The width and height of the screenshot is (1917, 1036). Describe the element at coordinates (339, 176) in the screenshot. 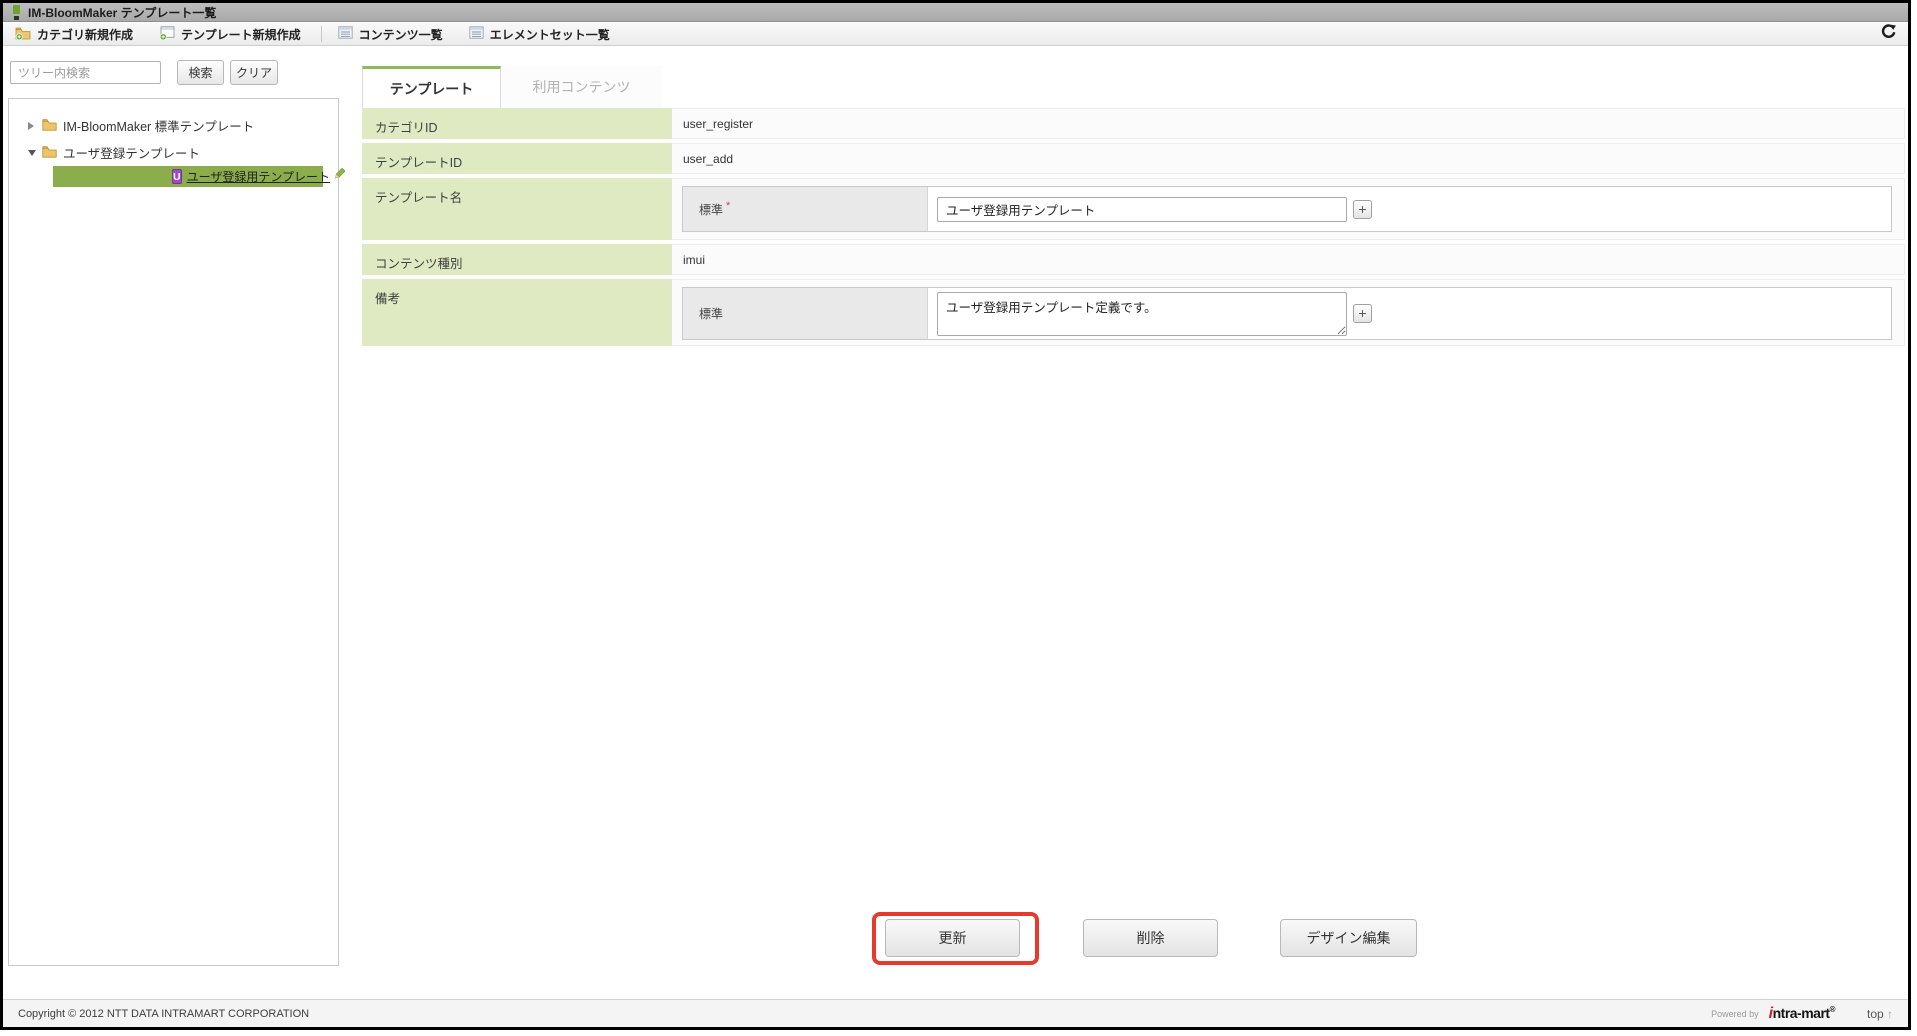

I see `pencil-icon` at that location.